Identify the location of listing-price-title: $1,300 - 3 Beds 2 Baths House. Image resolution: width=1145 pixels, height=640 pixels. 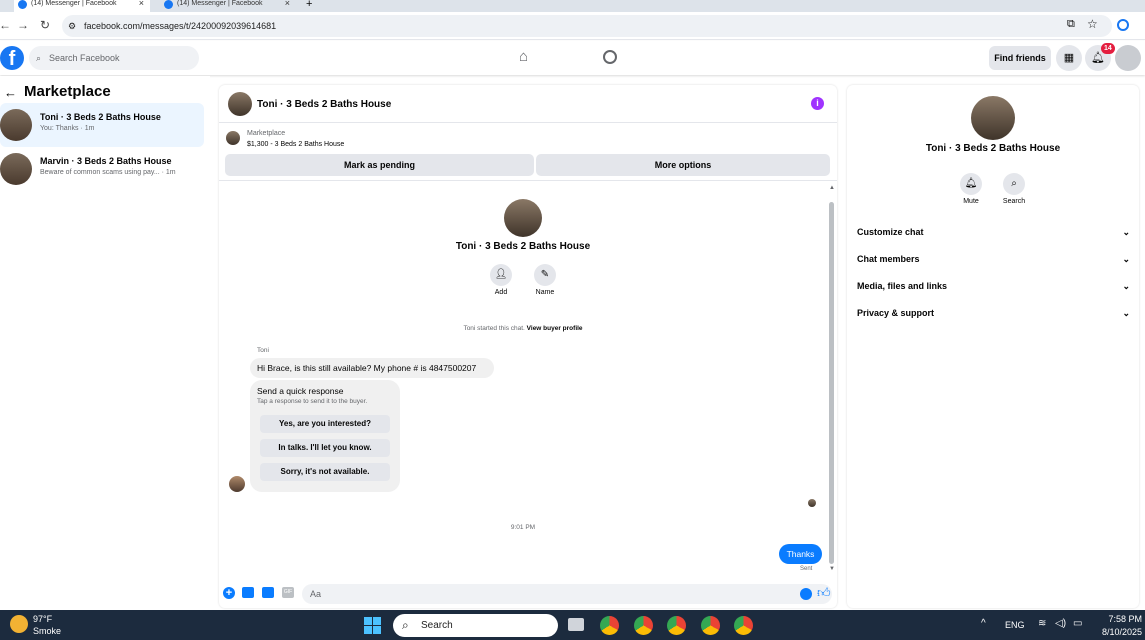
(295, 144).